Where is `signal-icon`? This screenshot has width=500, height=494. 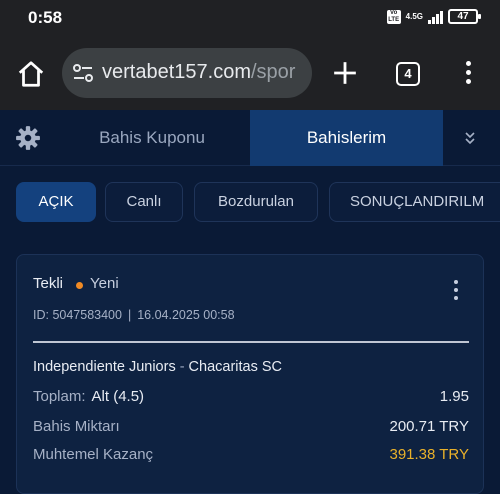 signal-icon is located at coordinates (435, 17).